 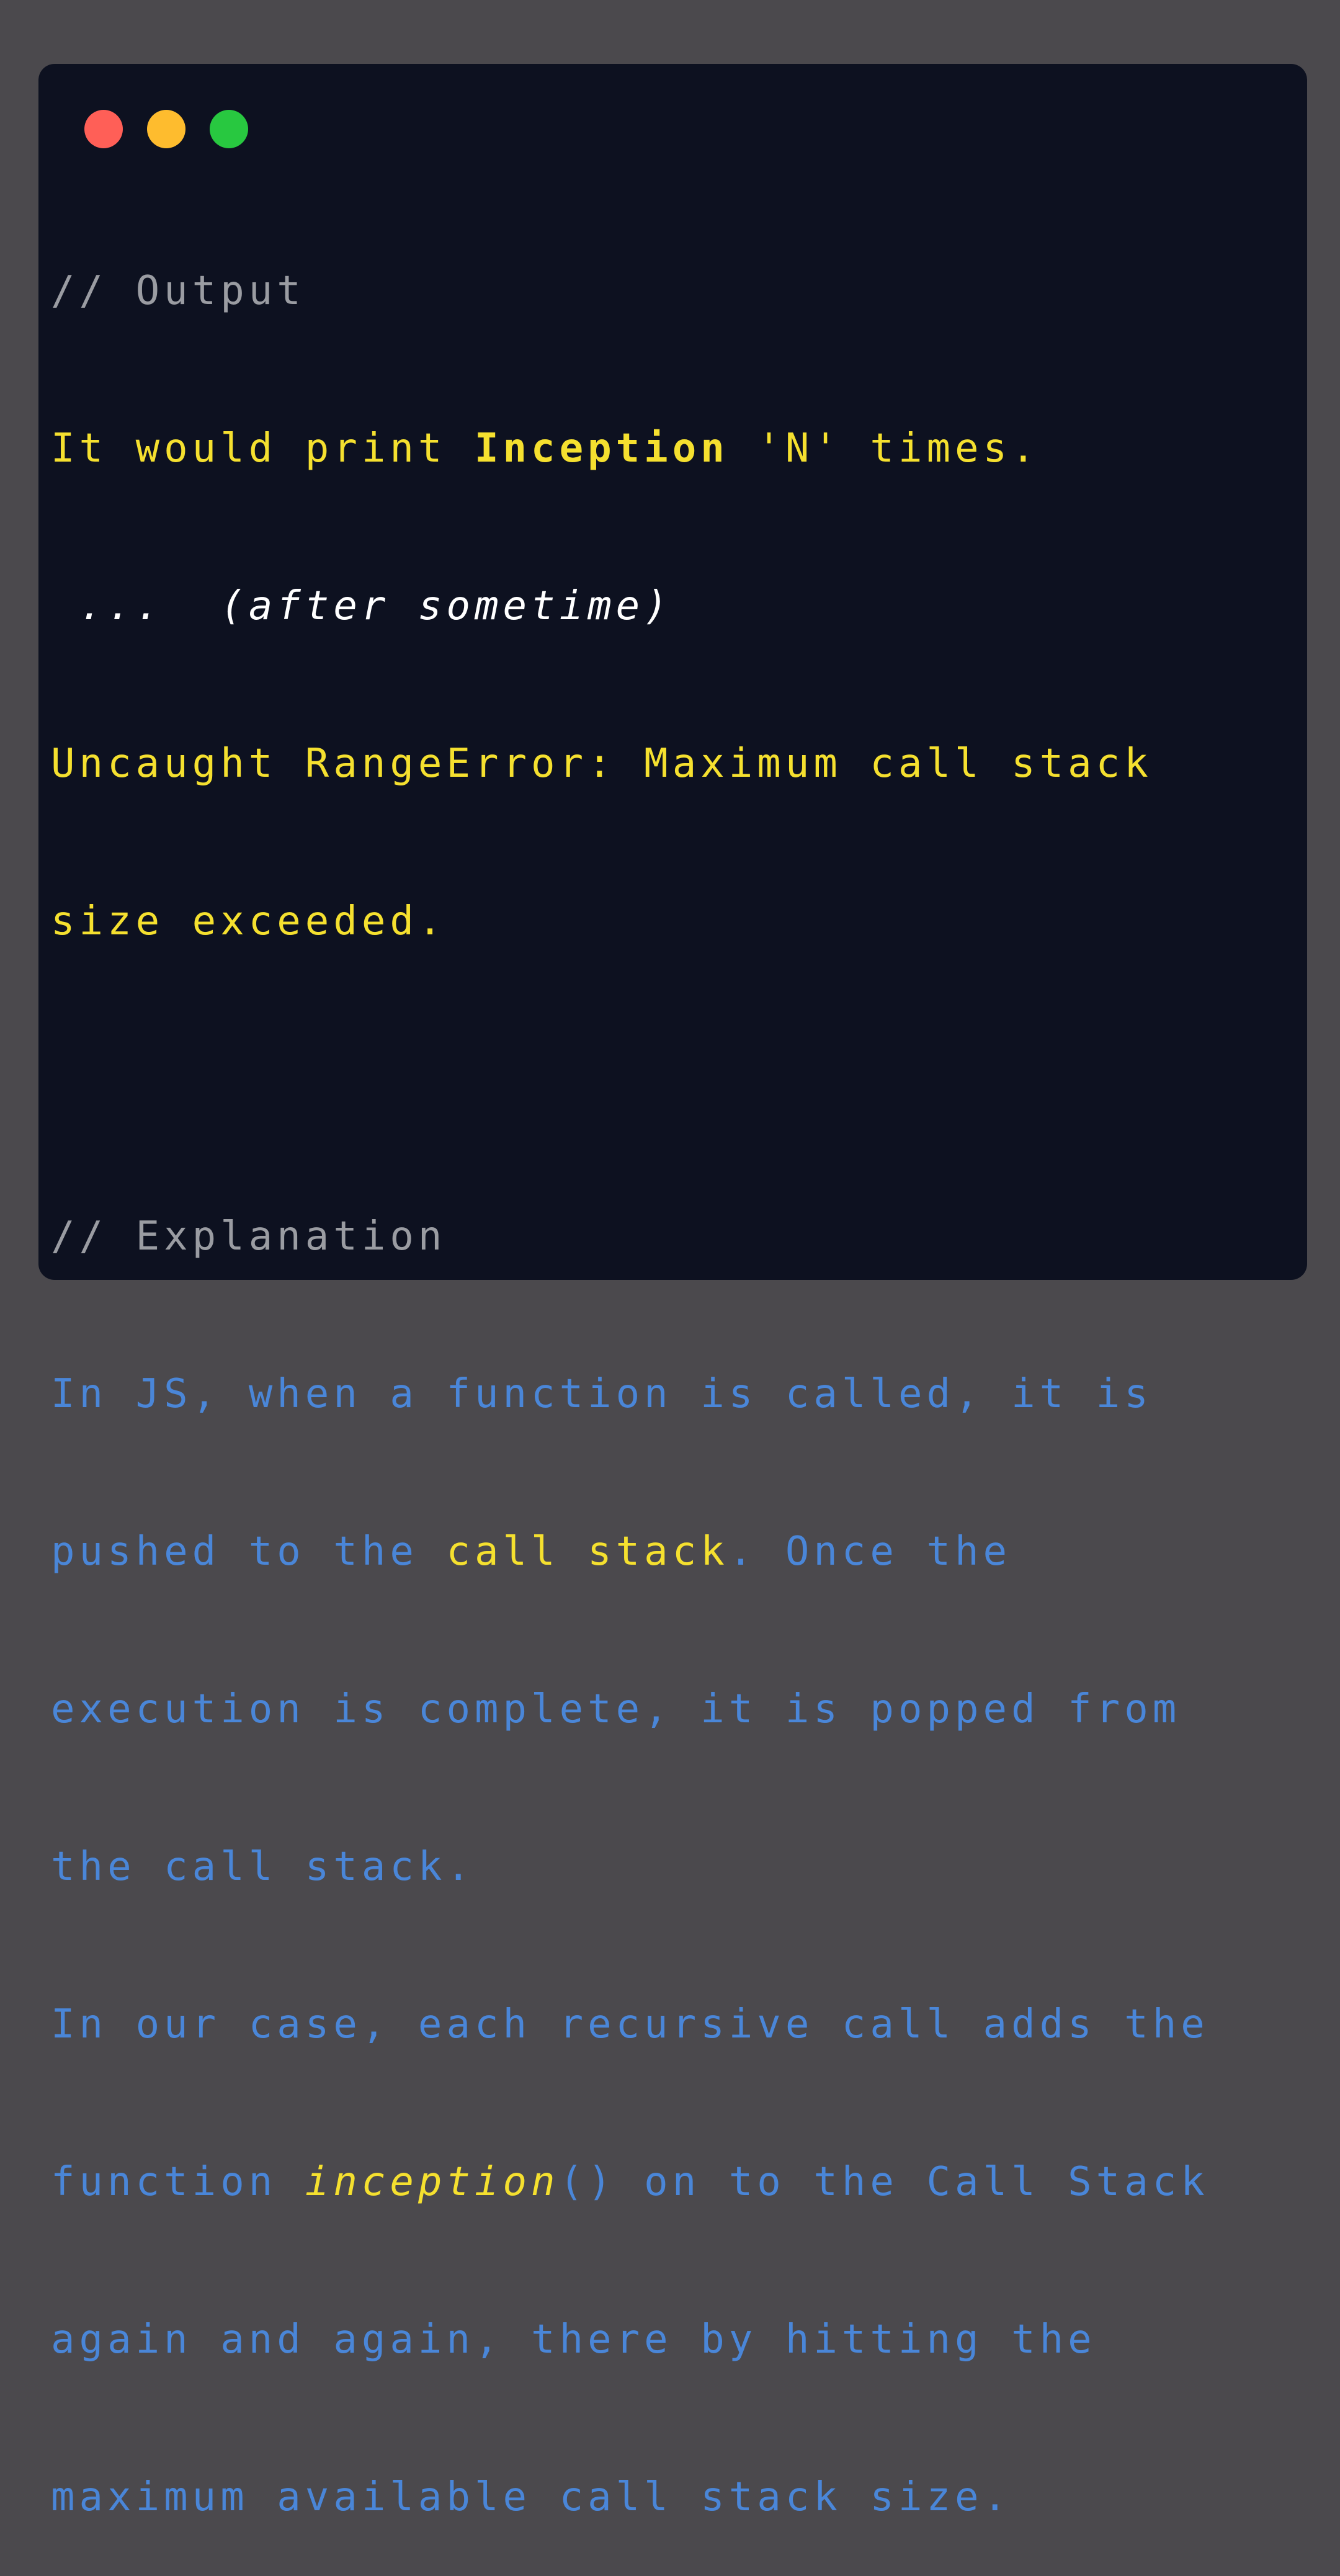 I want to click on maximize-window-button, so click(x=229, y=129).